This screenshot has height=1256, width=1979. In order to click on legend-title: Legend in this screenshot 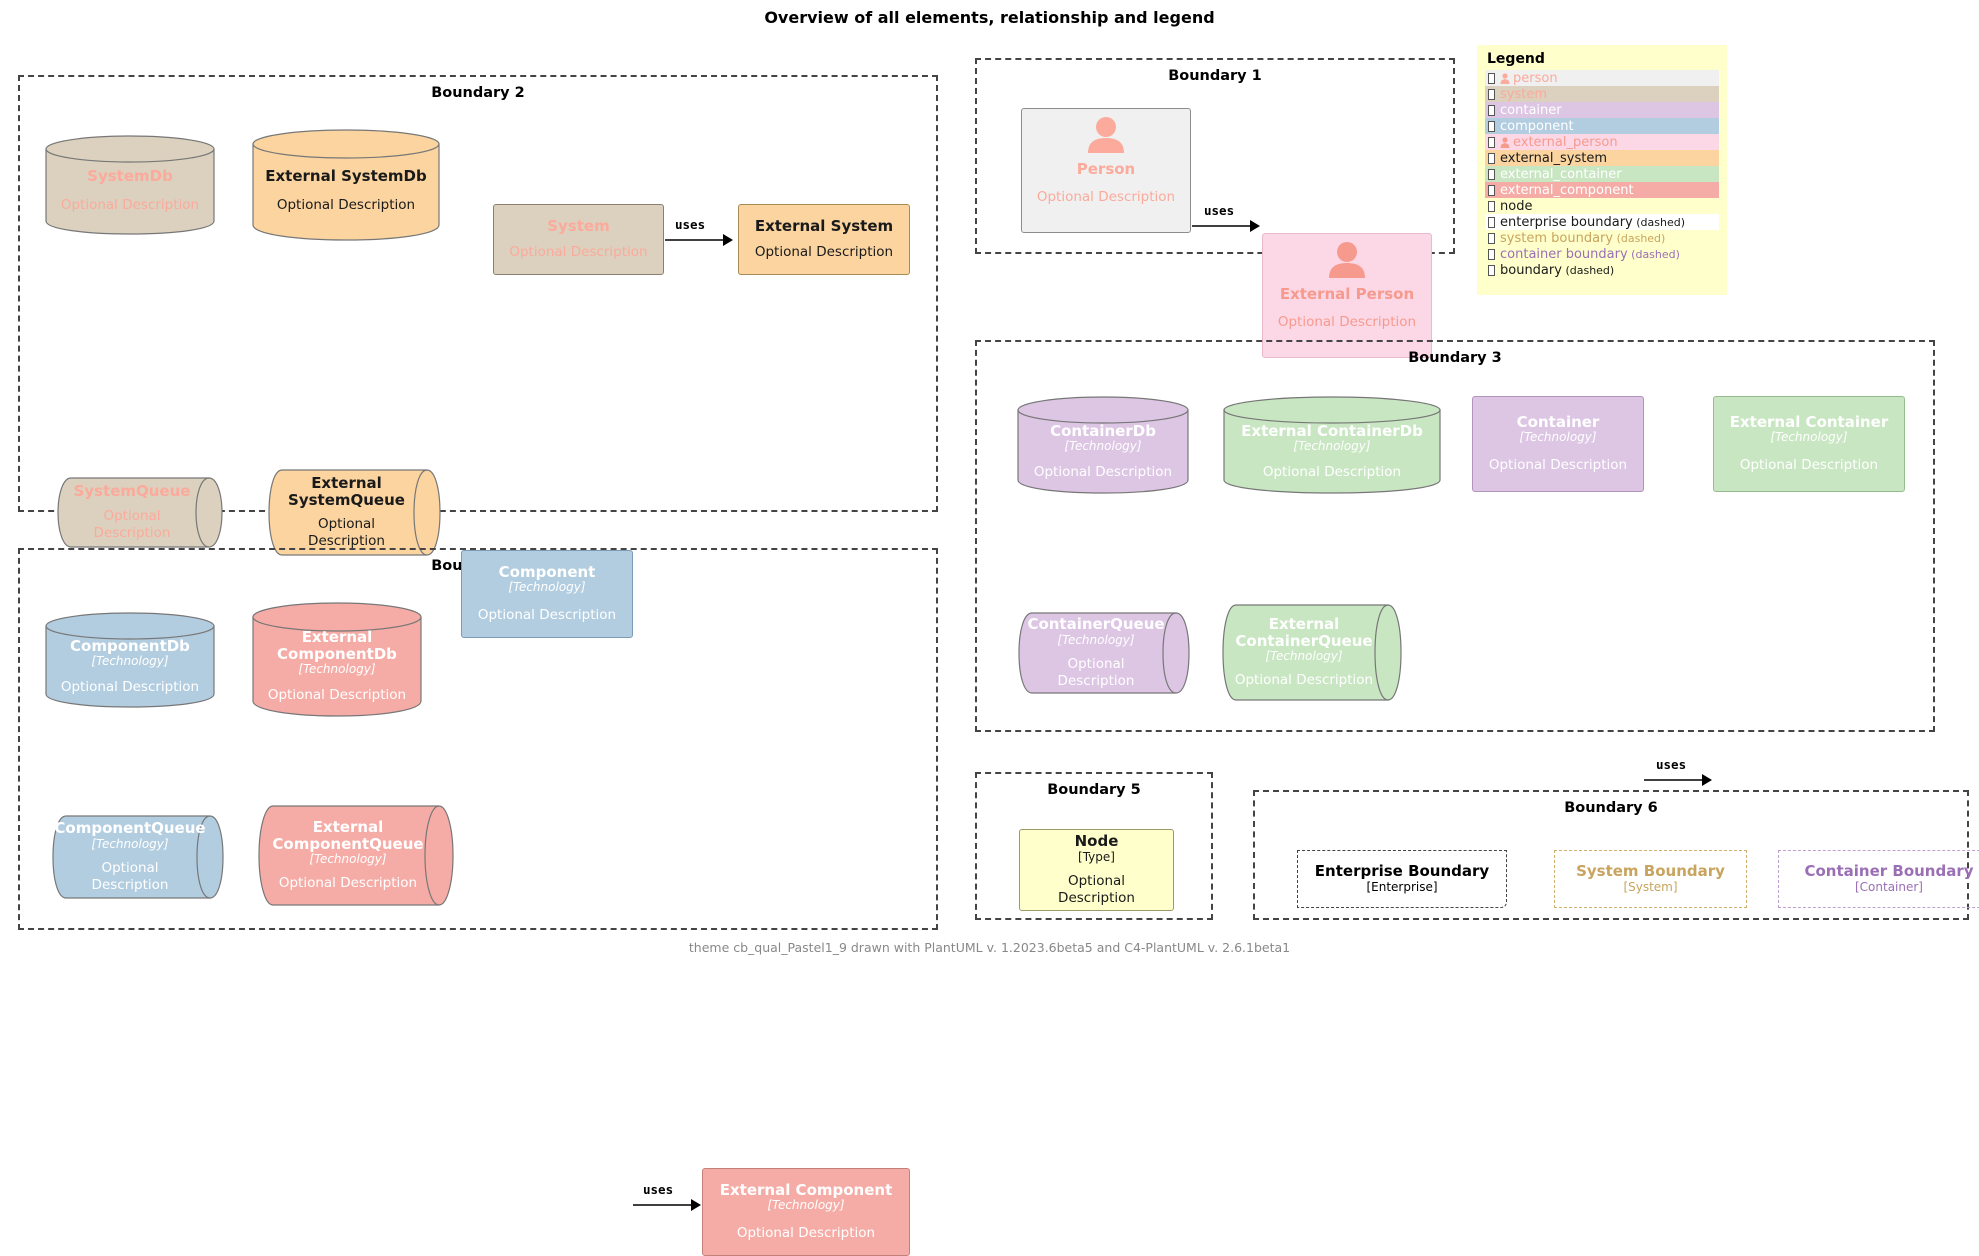, I will do `click(1516, 59)`.